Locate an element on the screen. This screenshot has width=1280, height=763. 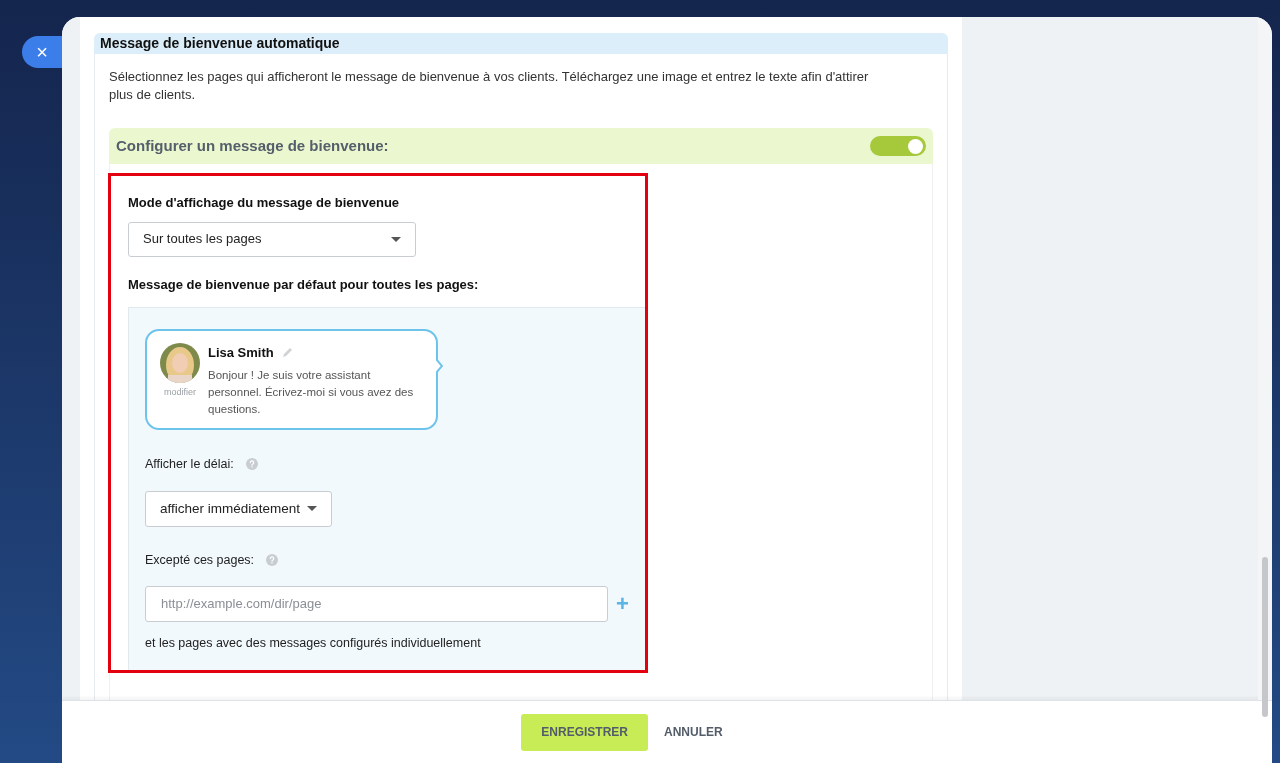
welcome-message: Bonjour ! Je suis votre assistant personnel. Écrivez-moi si vous avez des questions. is located at coordinates (311, 392).